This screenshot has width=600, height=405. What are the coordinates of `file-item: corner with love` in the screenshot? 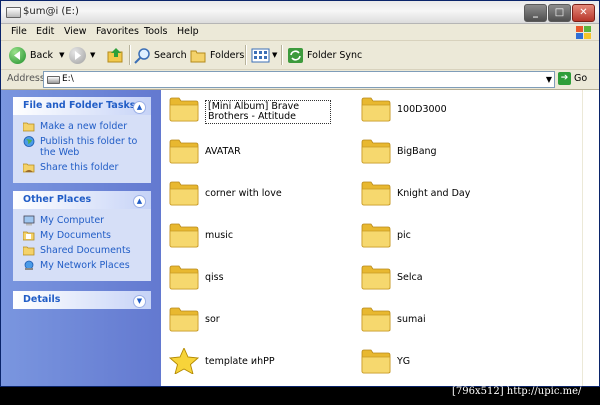 It's located at (261, 194).